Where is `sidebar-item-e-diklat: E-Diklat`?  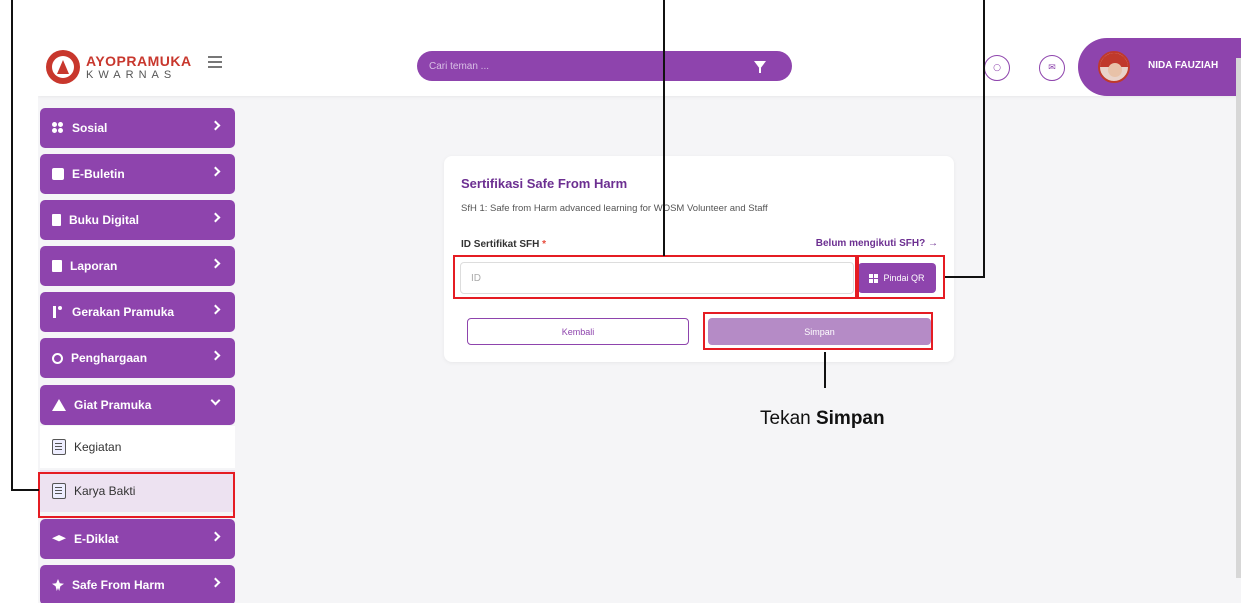
sidebar-item-e-diklat: E-Diklat is located at coordinates (137, 539).